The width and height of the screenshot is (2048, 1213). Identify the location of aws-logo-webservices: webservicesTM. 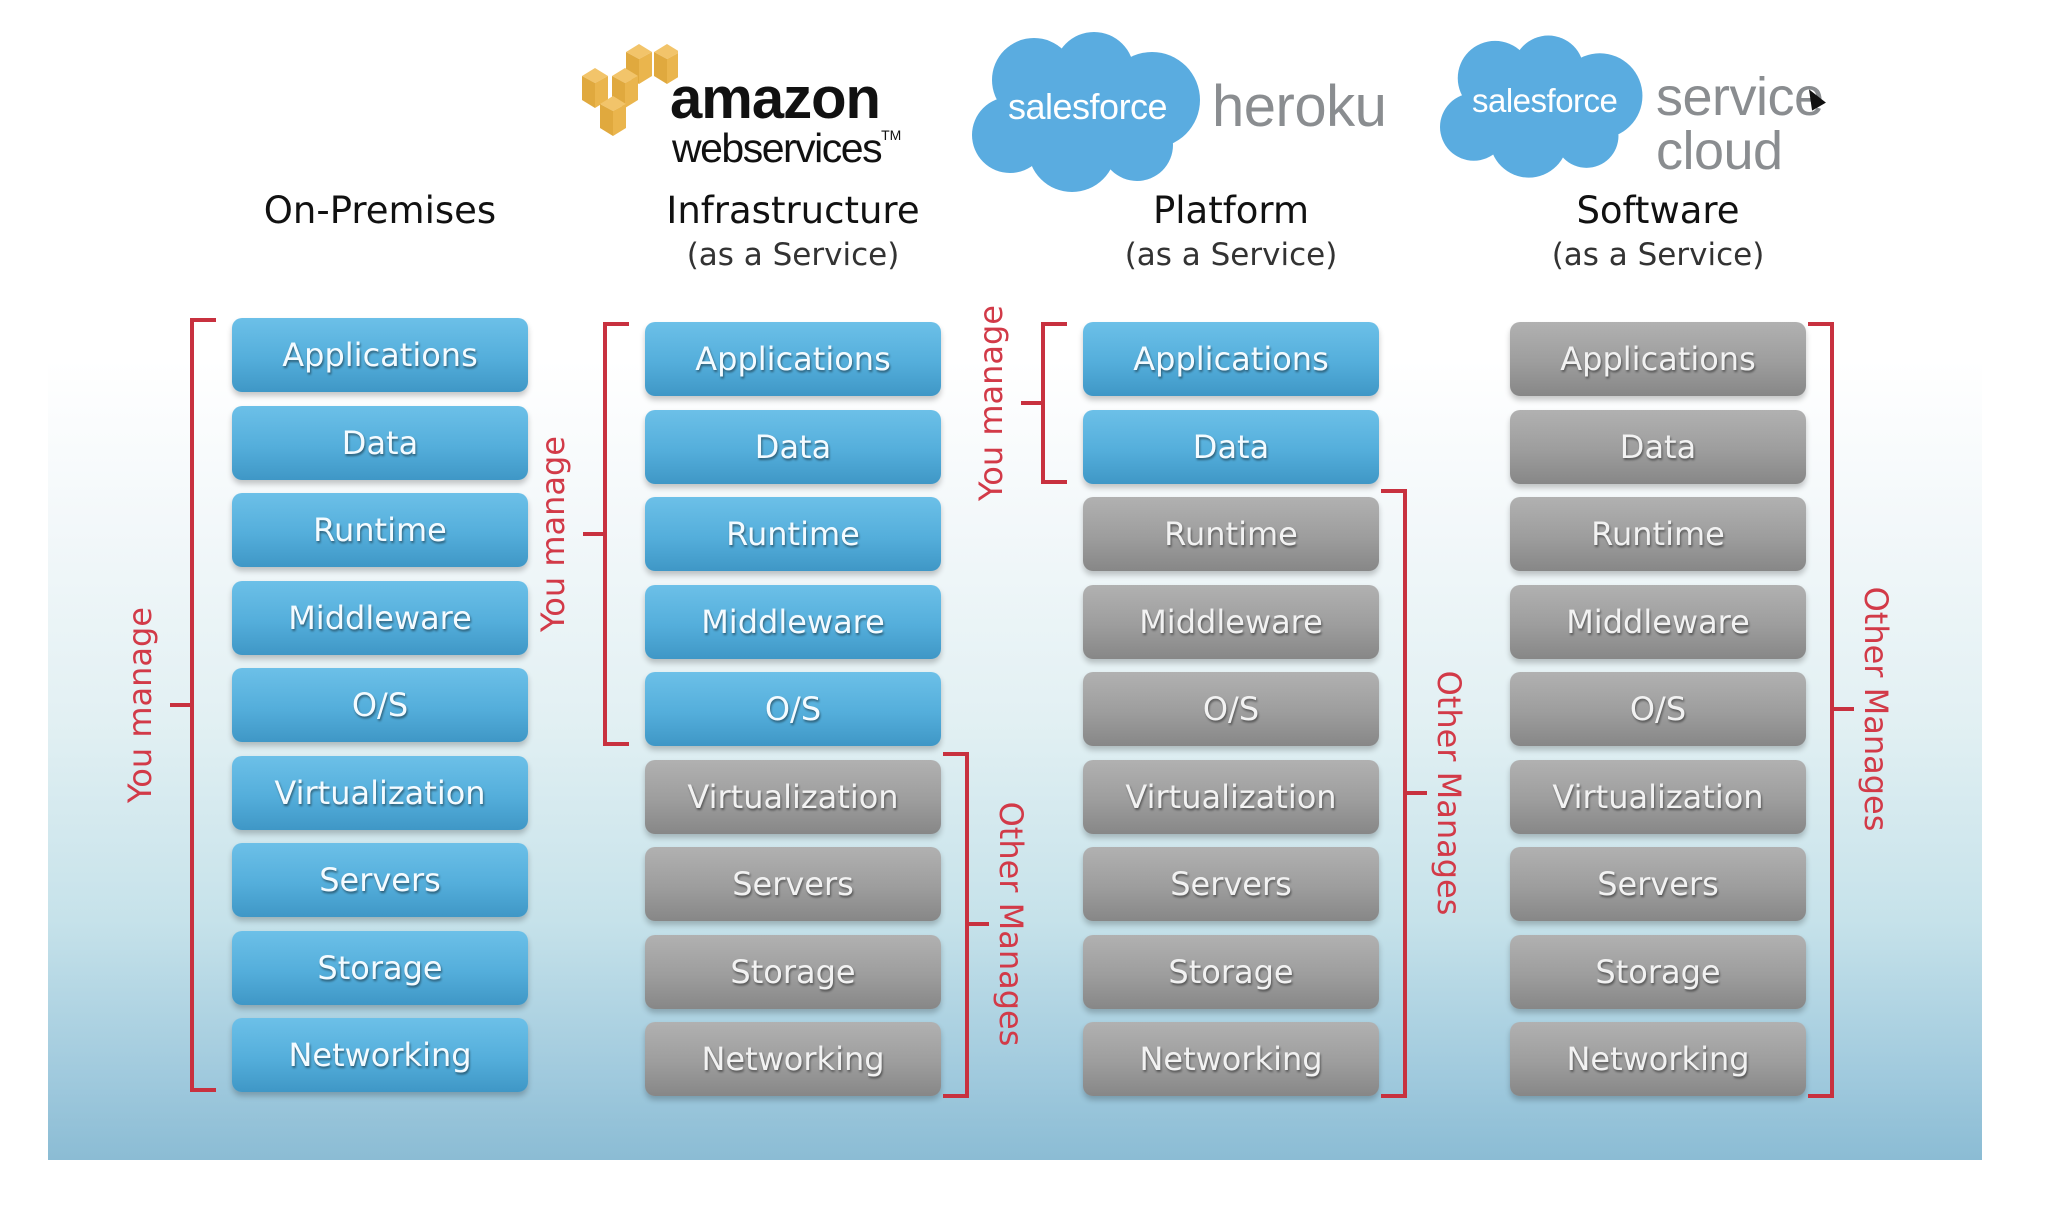
(786, 148).